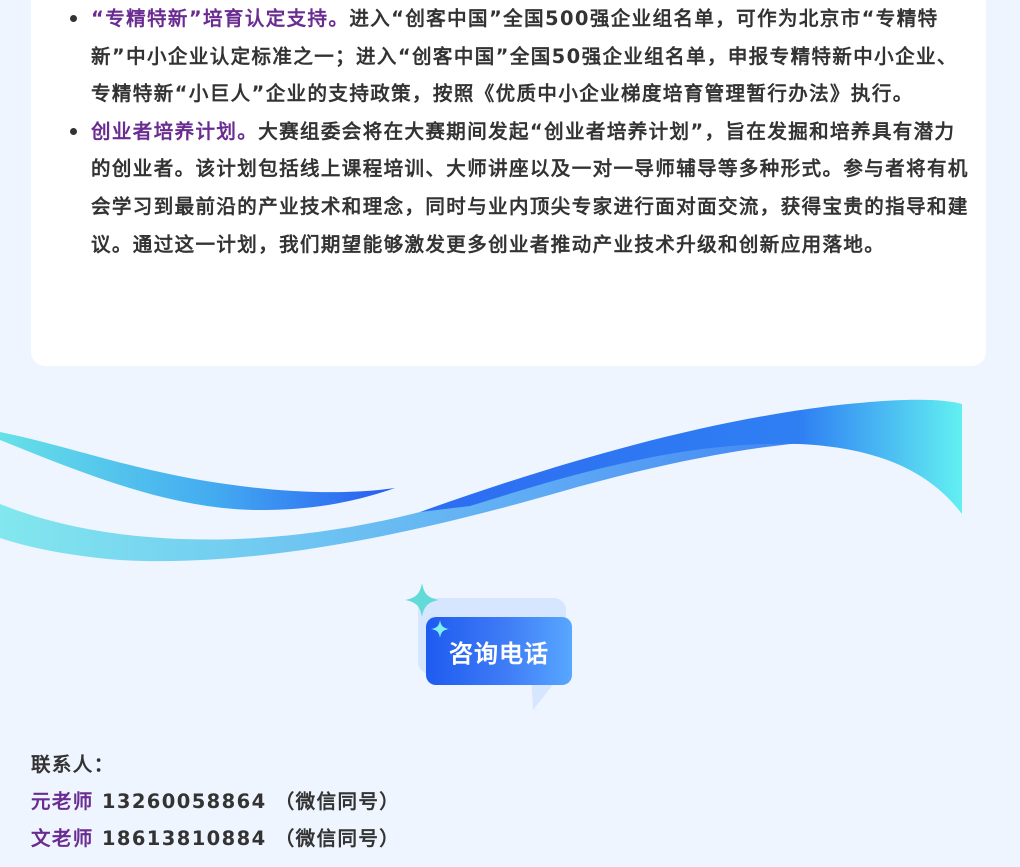 The image size is (1020, 867). Describe the element at coordinates (175, 131) in the screenshot. I see `list-item-highlight: 创业者培养计划。` at that location.